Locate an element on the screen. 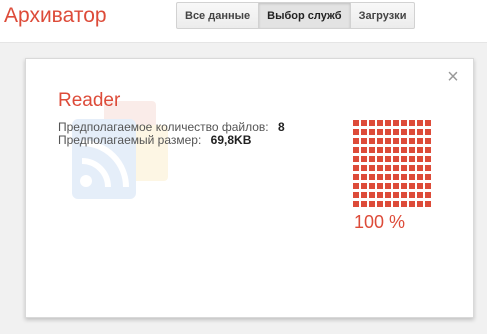 Image resolution: width=487 pixels, height=334 pixels. service-title: Reader is located at coordinates (89, 100).